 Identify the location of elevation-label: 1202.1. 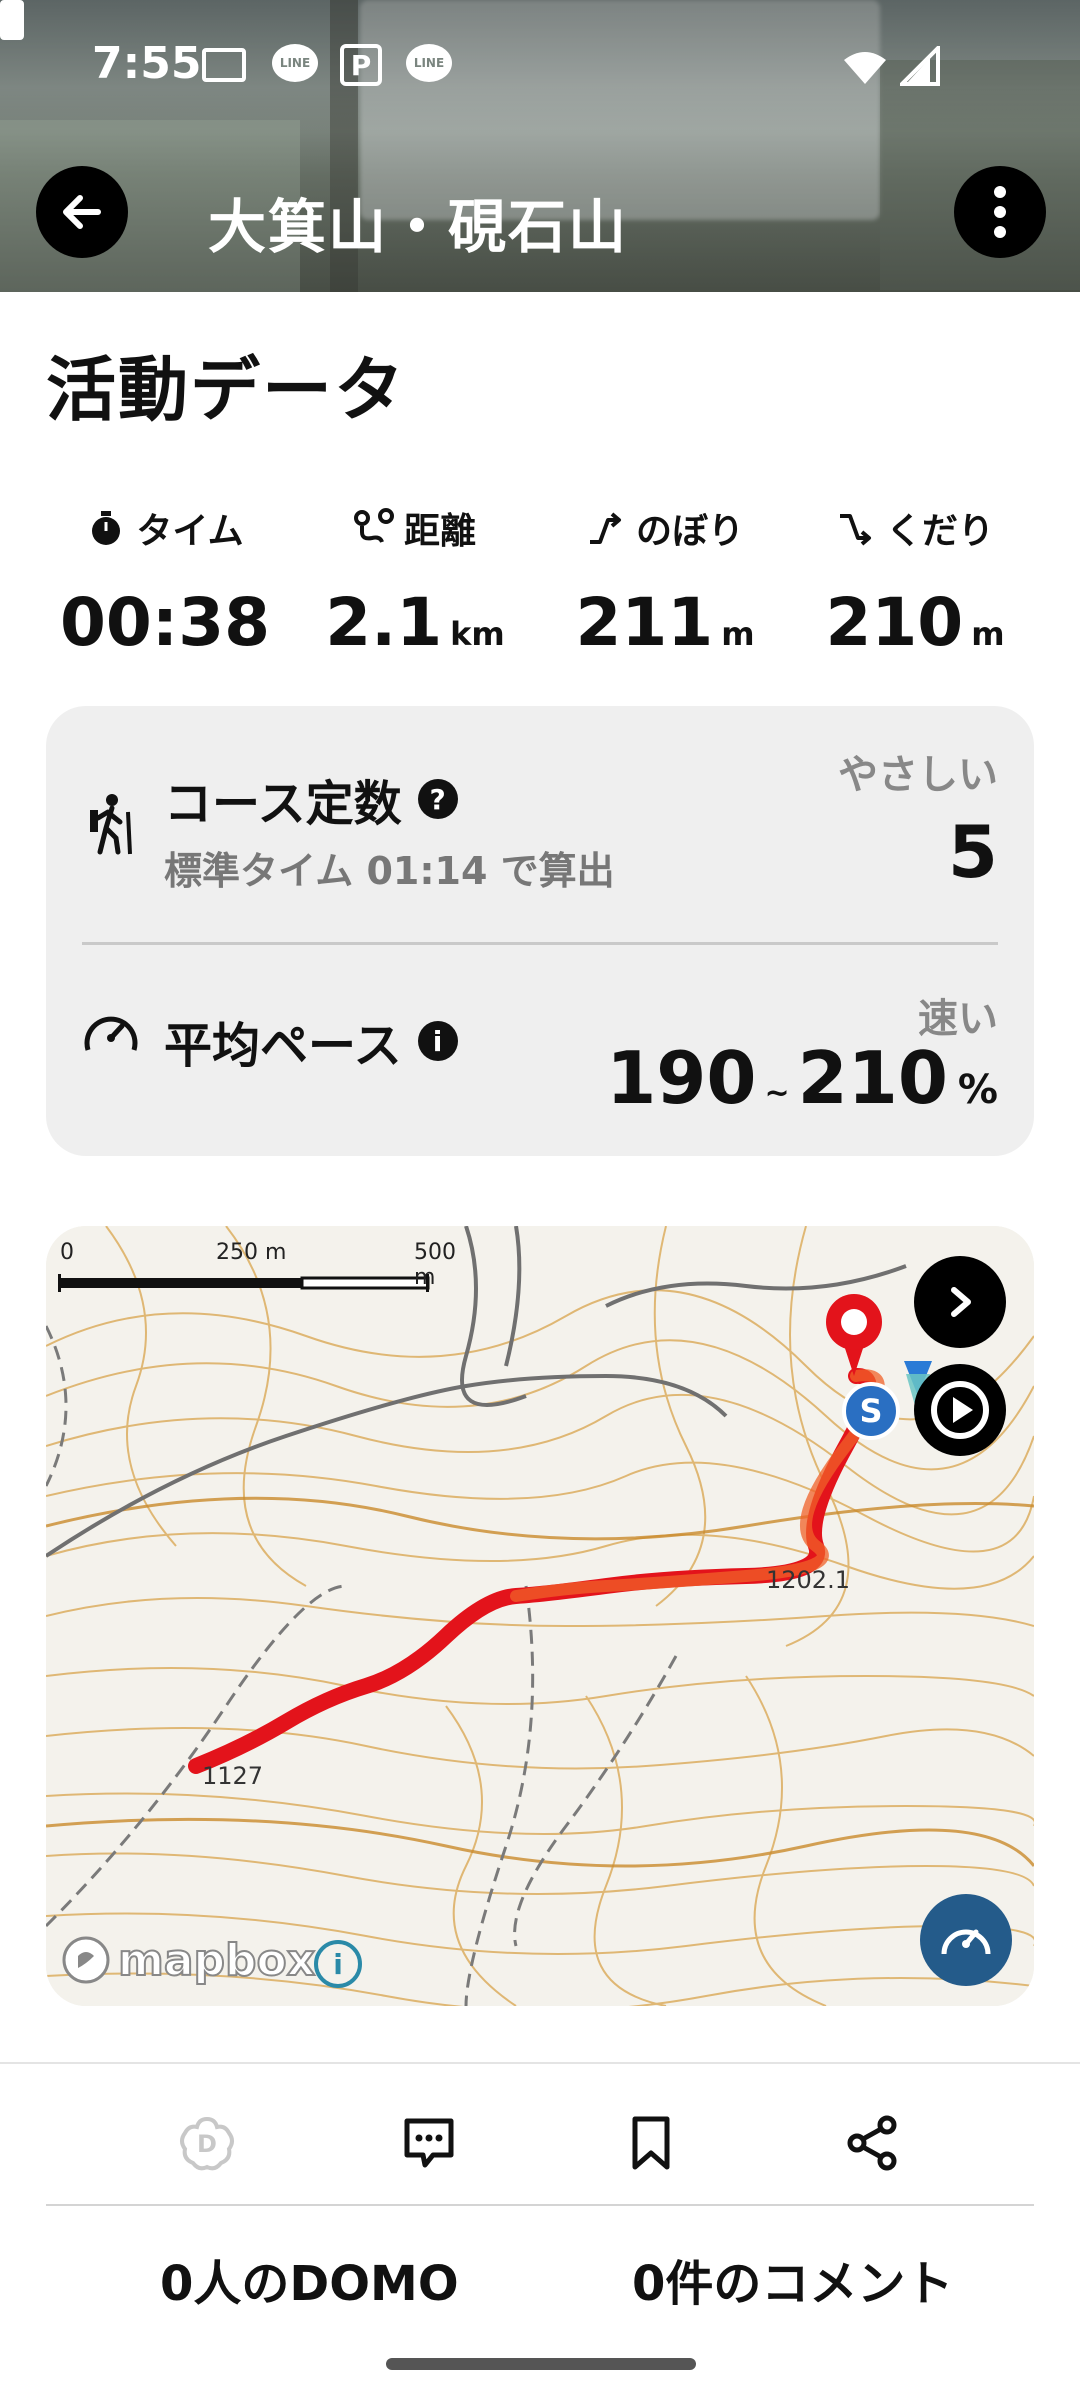
(808, 1580).